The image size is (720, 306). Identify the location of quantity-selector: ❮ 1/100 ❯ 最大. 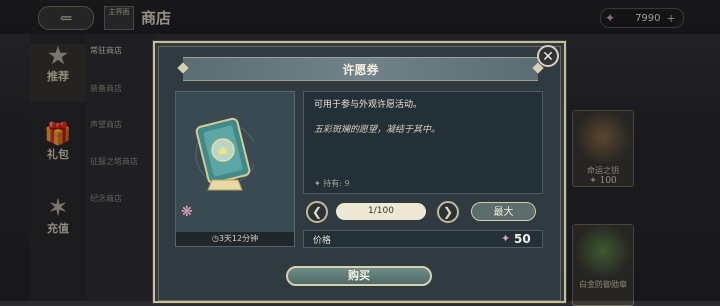
(423, 213).